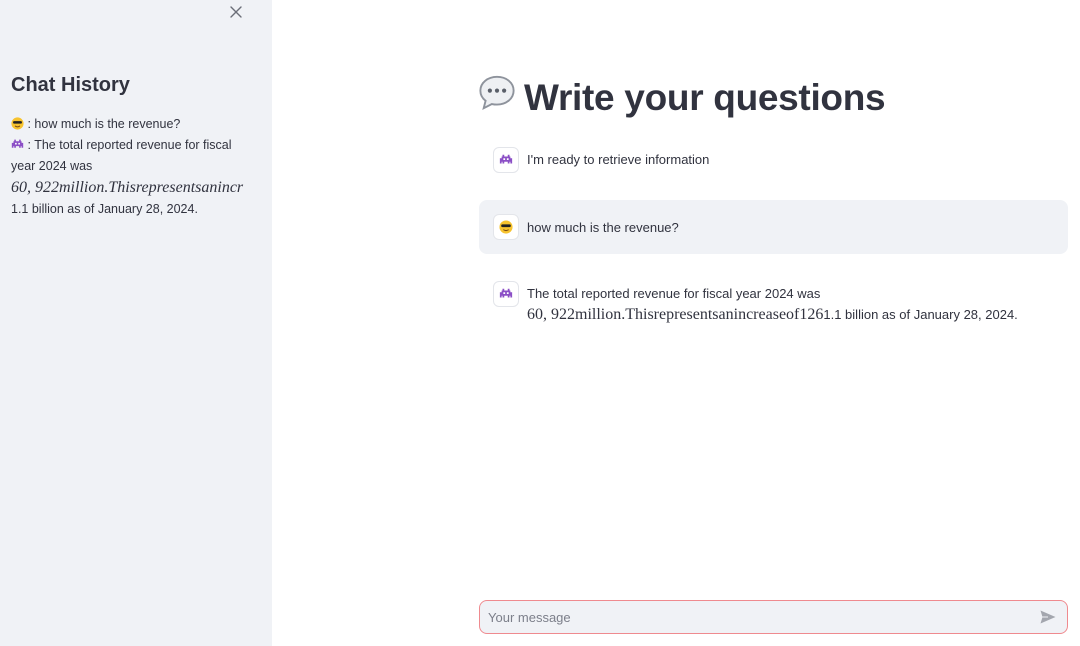 The image size is (1080, 646). What do you see at coordinates (920, 314) in the screenshot?
I see `answer-tail-text: 1.1 billion as of January 28, 2024.` at bounding box center [920, 314].